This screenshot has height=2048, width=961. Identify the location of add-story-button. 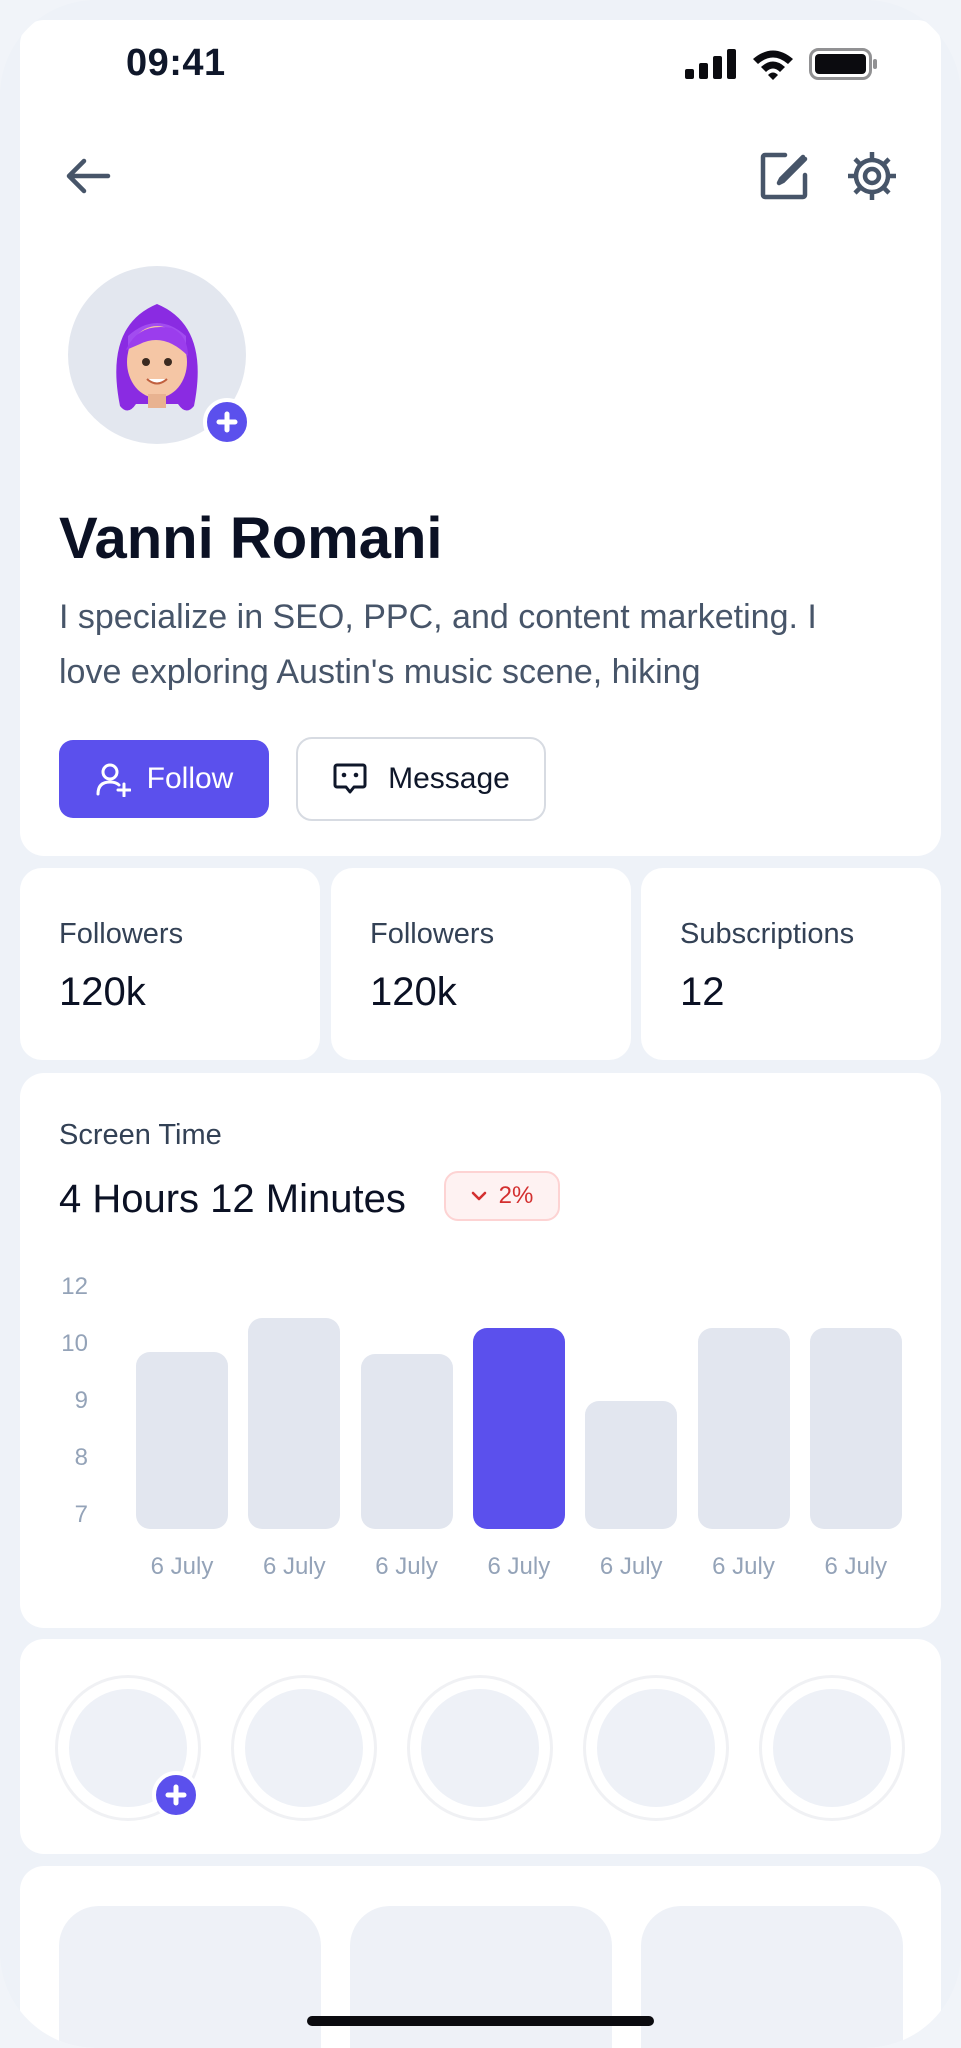
(176, 1795).